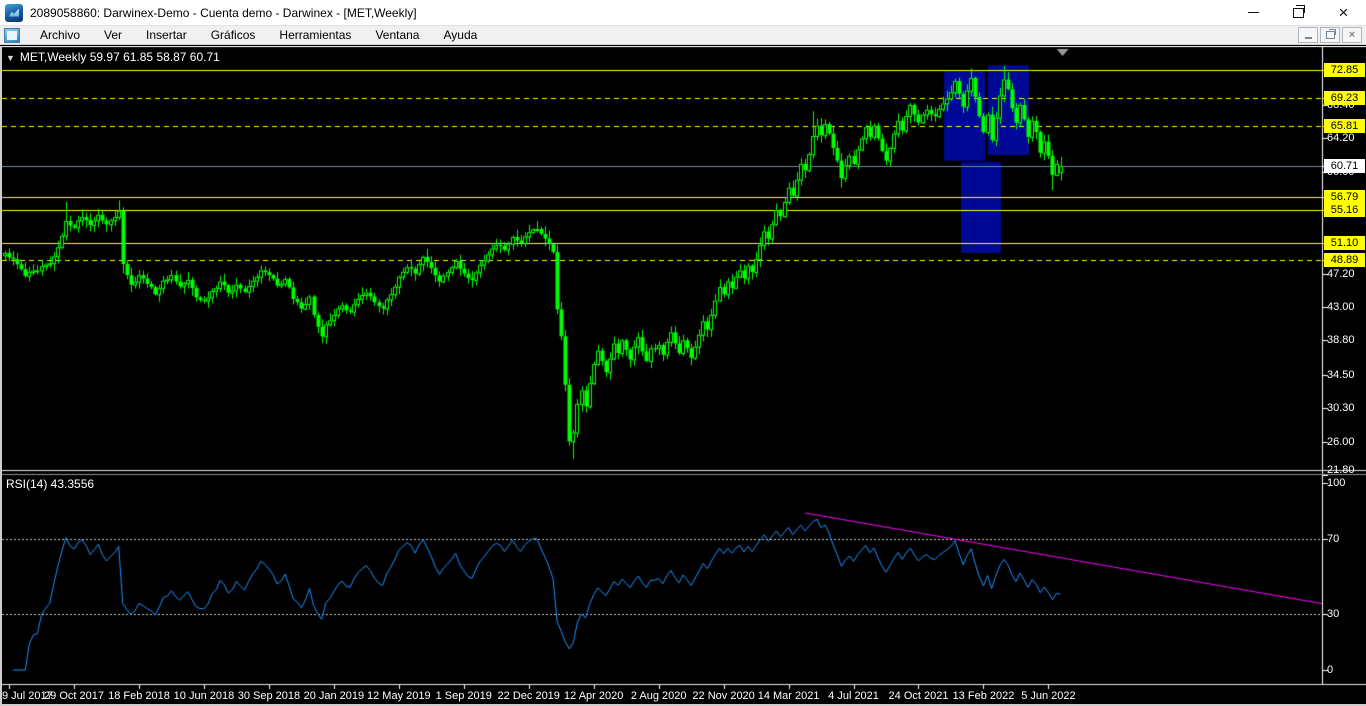 This screenshot has height=706, width=1366. I want to click on menu-item-ayuda: Ayuda, so click(460, 35).